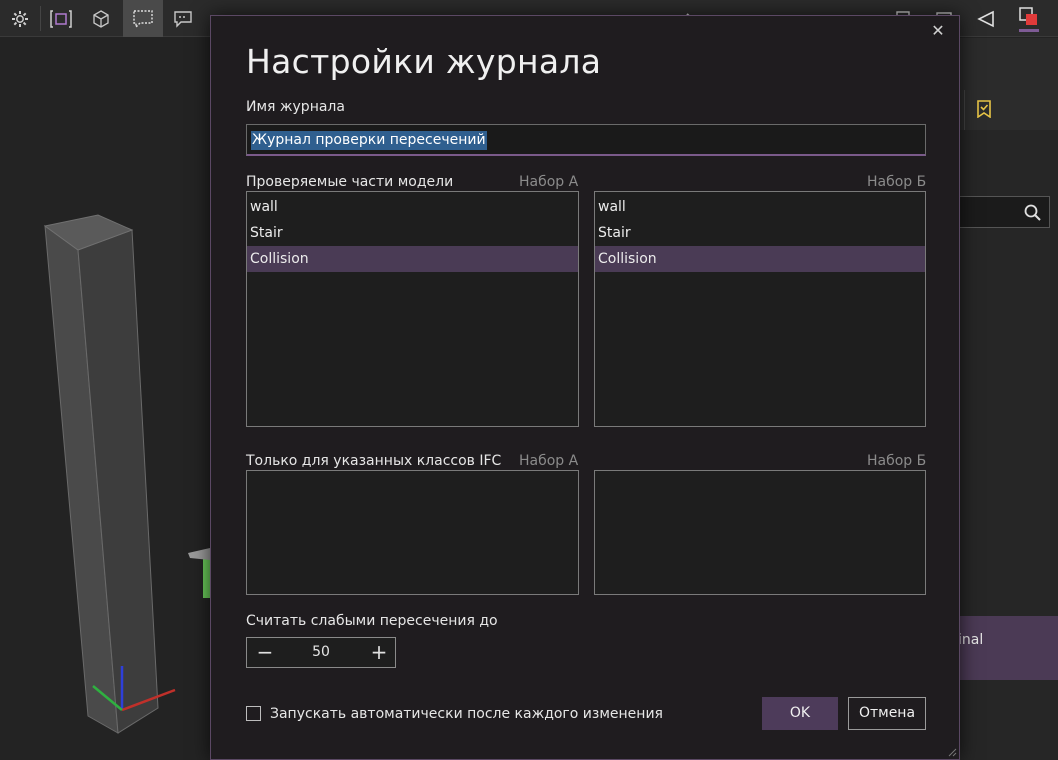 The width and height of the screenshot is (1058, 760). I want to click on ifc-set-a-list, so click(412, 532).